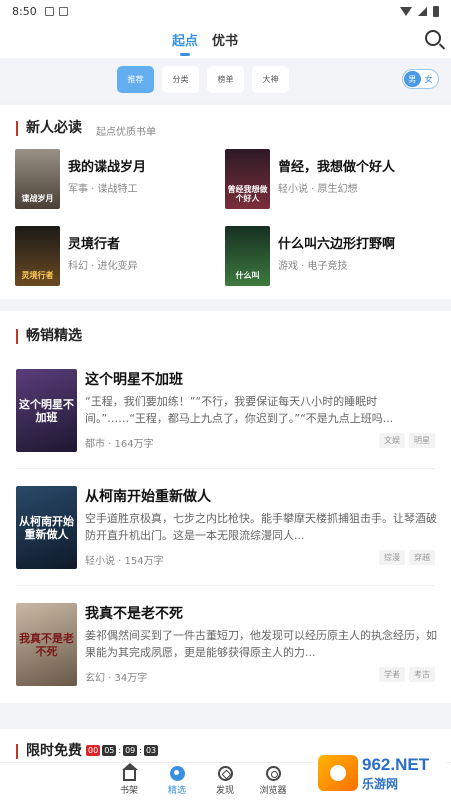 This screenshot has height=801, width=451. What do you see at coordinates (406, 11) in the screenshot?
I see `wifi-icon` at bounding box center [406, 11].